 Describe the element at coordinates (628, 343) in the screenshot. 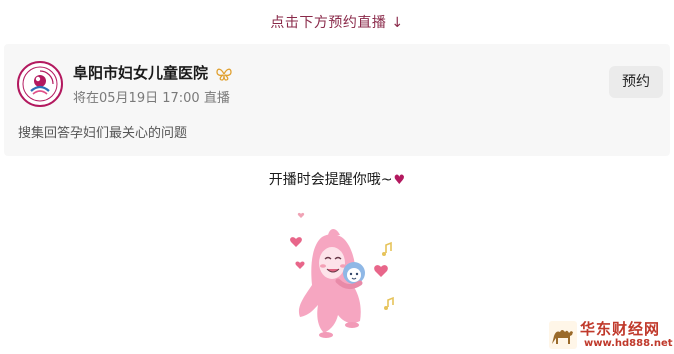

I see `watermark-url: www.hd888.net` at that location.